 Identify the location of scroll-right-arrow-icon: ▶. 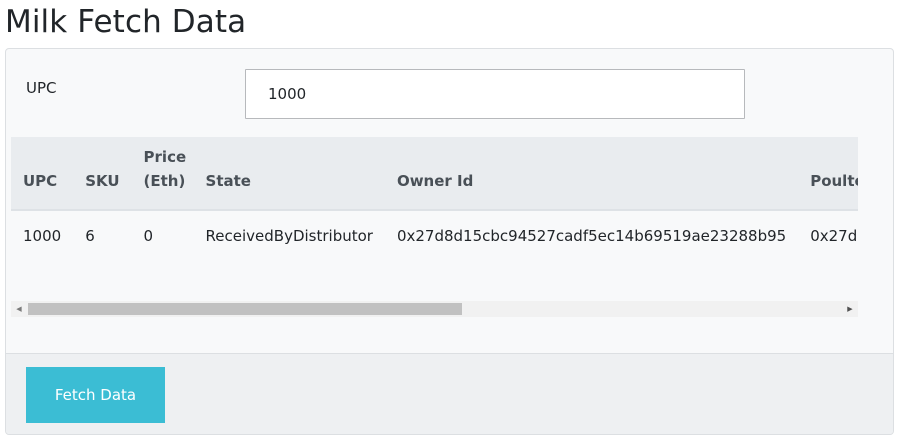
(850, 309).